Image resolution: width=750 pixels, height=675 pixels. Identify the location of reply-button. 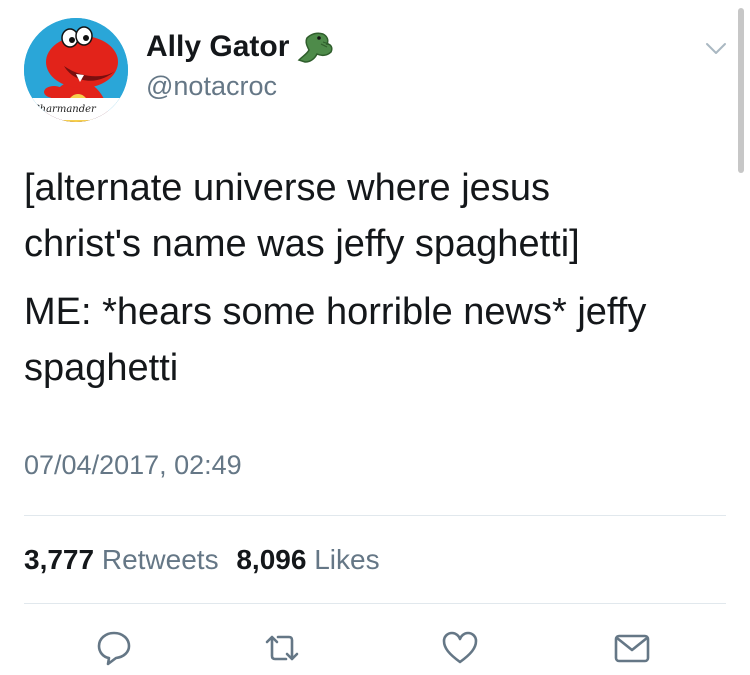
(114, 648).